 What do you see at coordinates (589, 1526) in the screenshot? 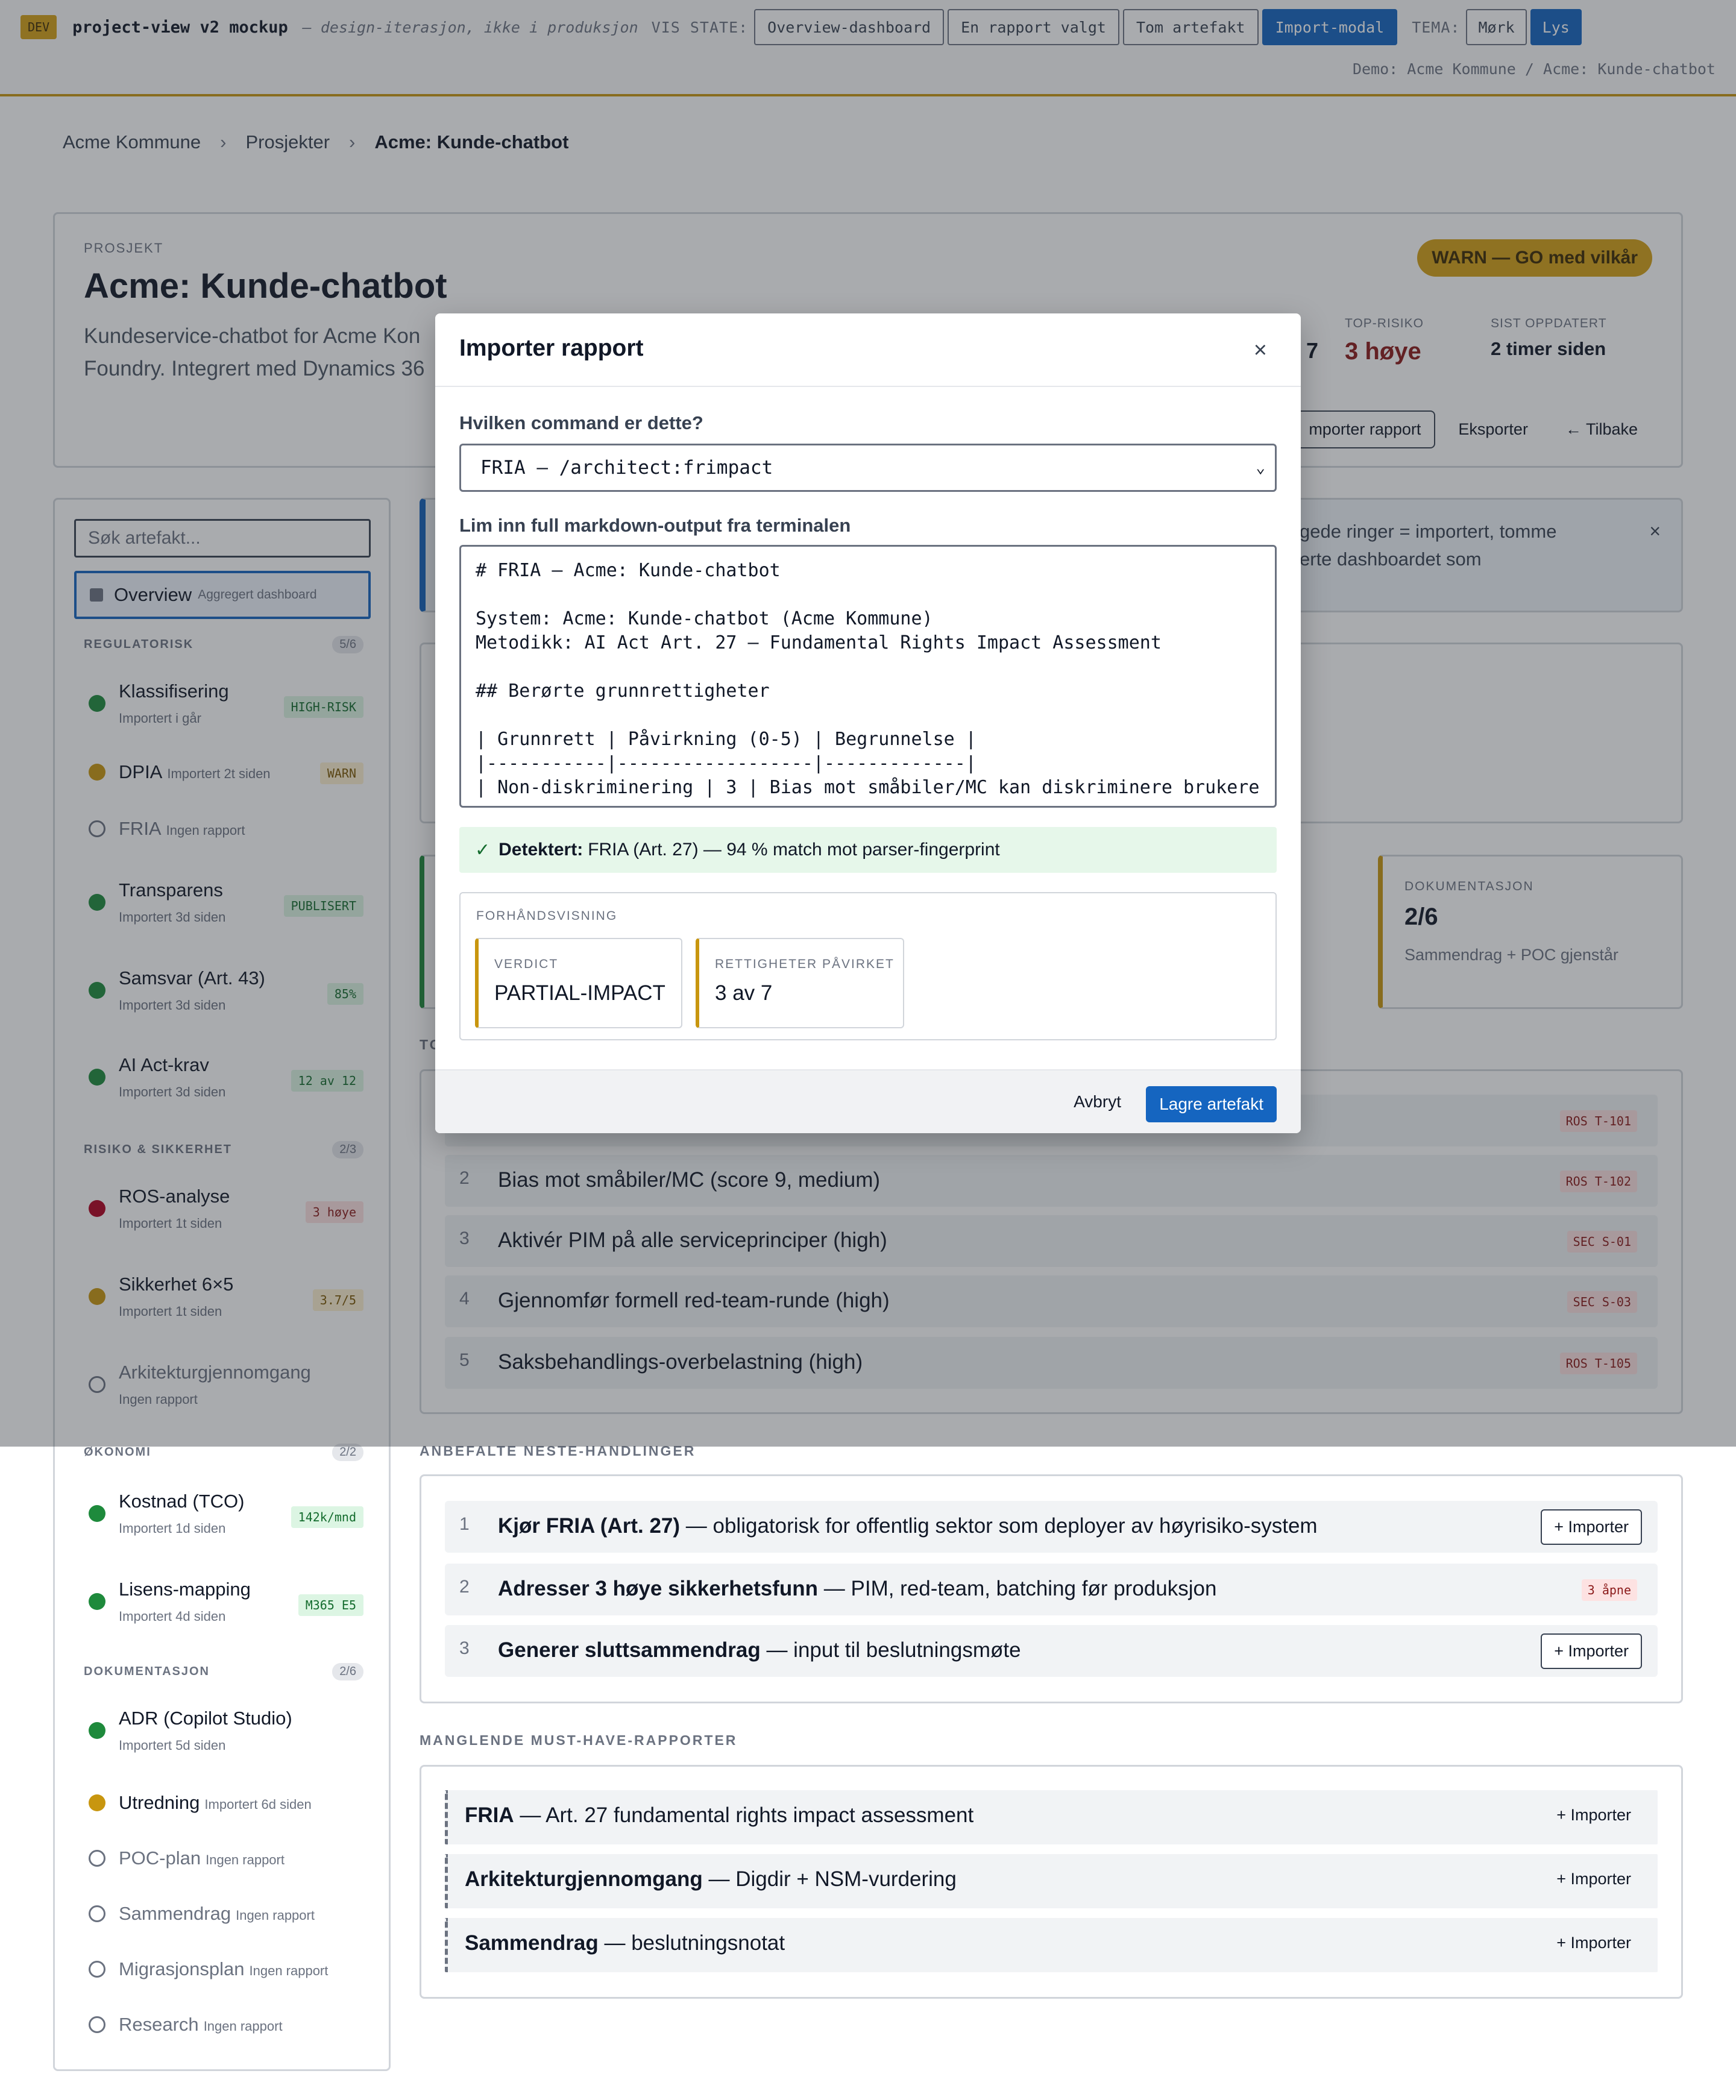
I see `action-title: Kjør FRIA (Art. 27)` at bounding box center [589, 1526].